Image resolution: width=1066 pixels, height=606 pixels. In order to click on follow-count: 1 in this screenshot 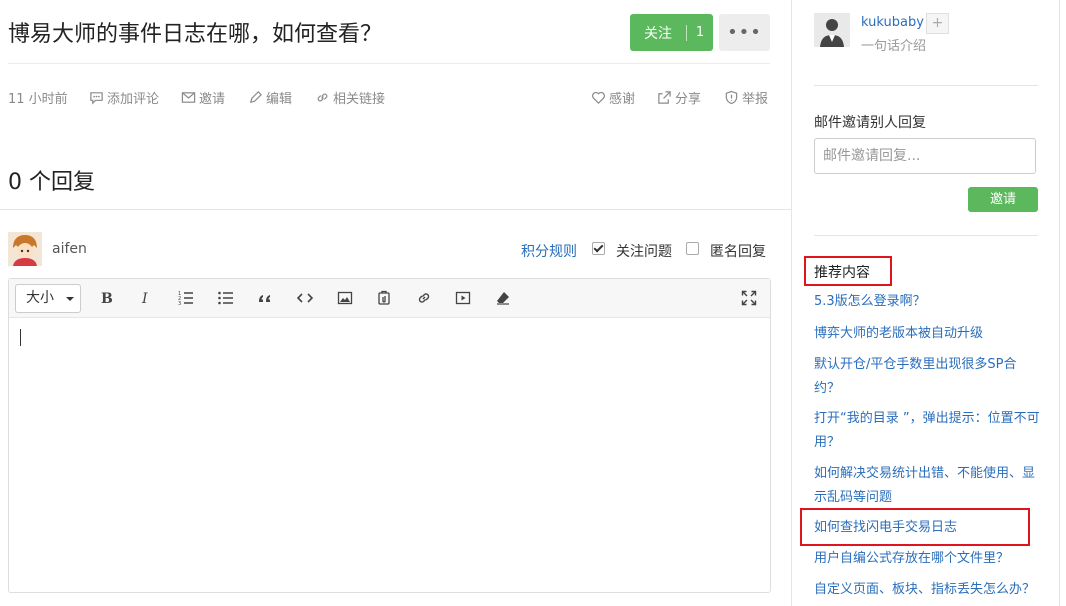, I will do `click(700, 32)`.